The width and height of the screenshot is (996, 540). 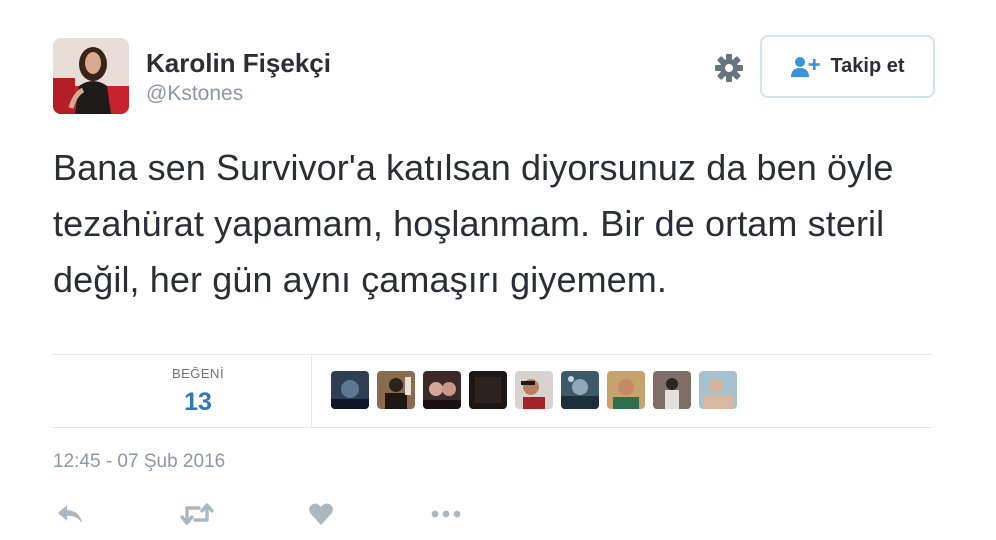 I want to click on likes-label: BEĞENİ, so click(x=198, y=373).